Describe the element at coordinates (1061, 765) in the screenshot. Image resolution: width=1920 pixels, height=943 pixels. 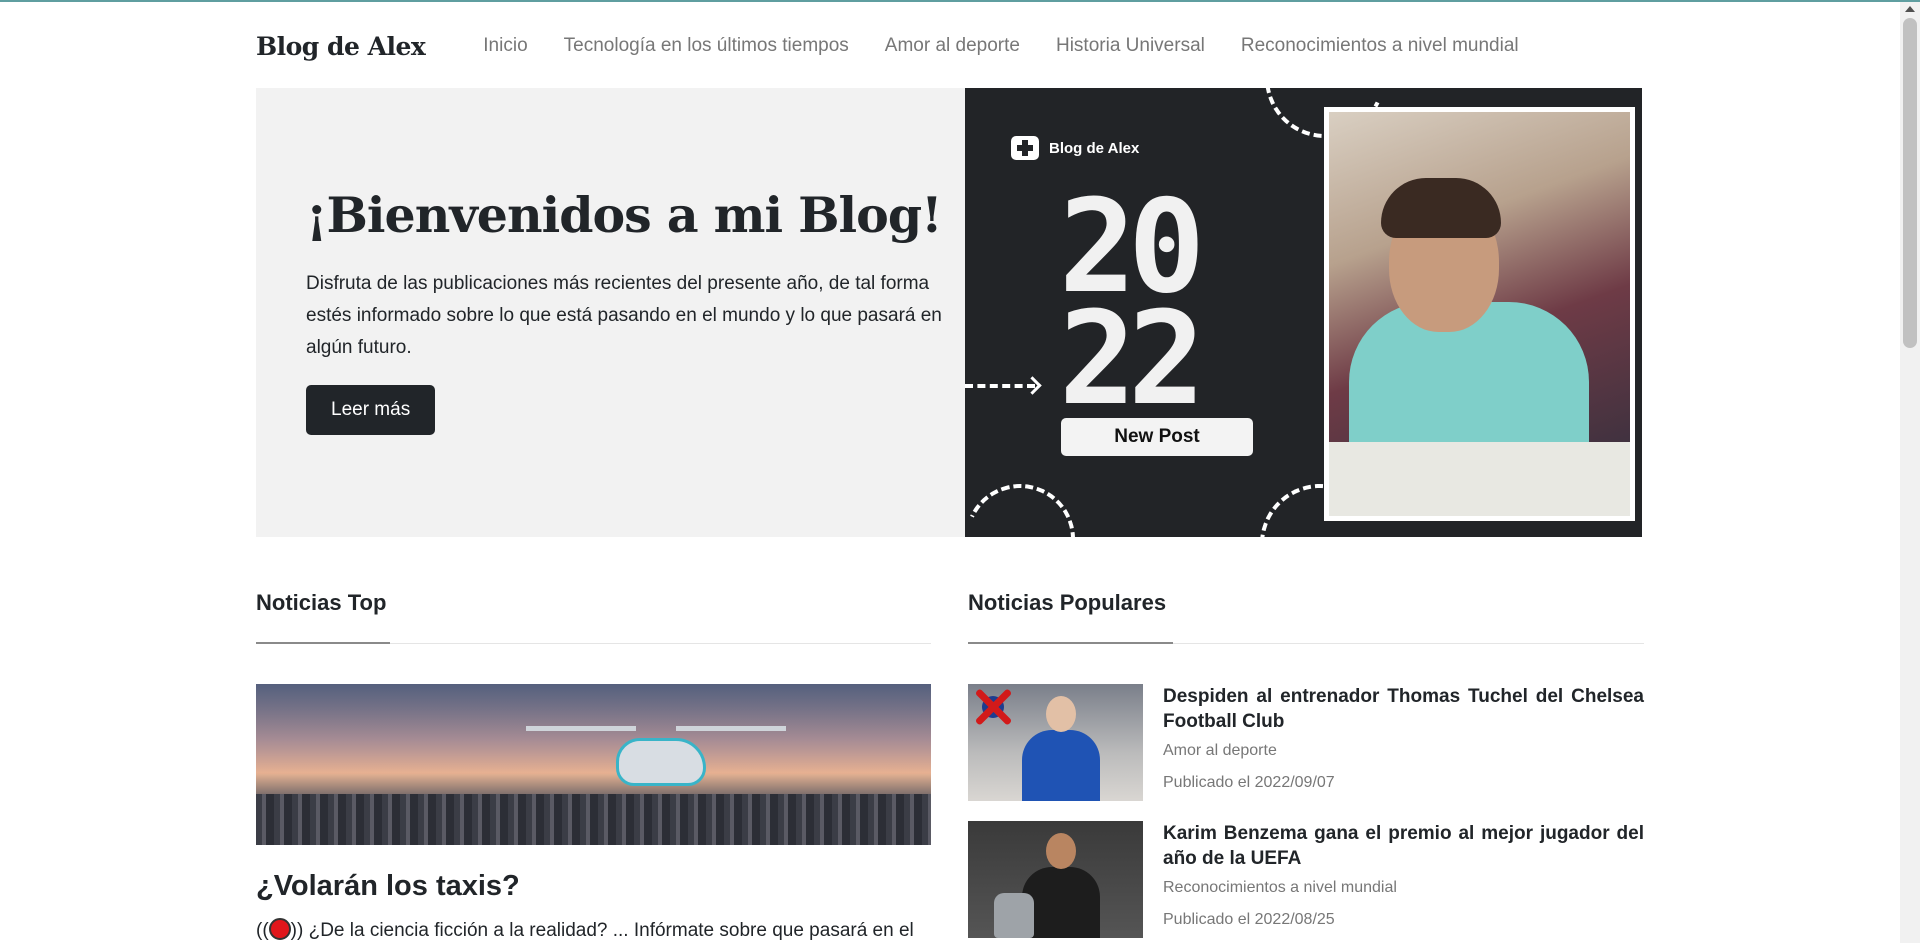
I see `figure-torso` at that location.